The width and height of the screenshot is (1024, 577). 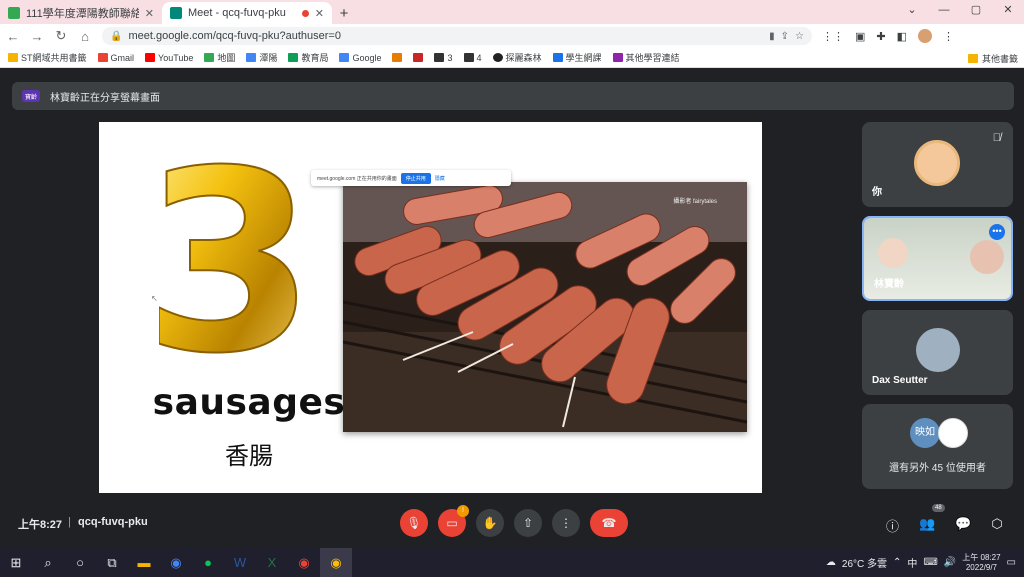 What do you see at coordinates (440, 178) in the screenshot?
I see `hide-button: 隱藏` at bounding box center [440, 178].